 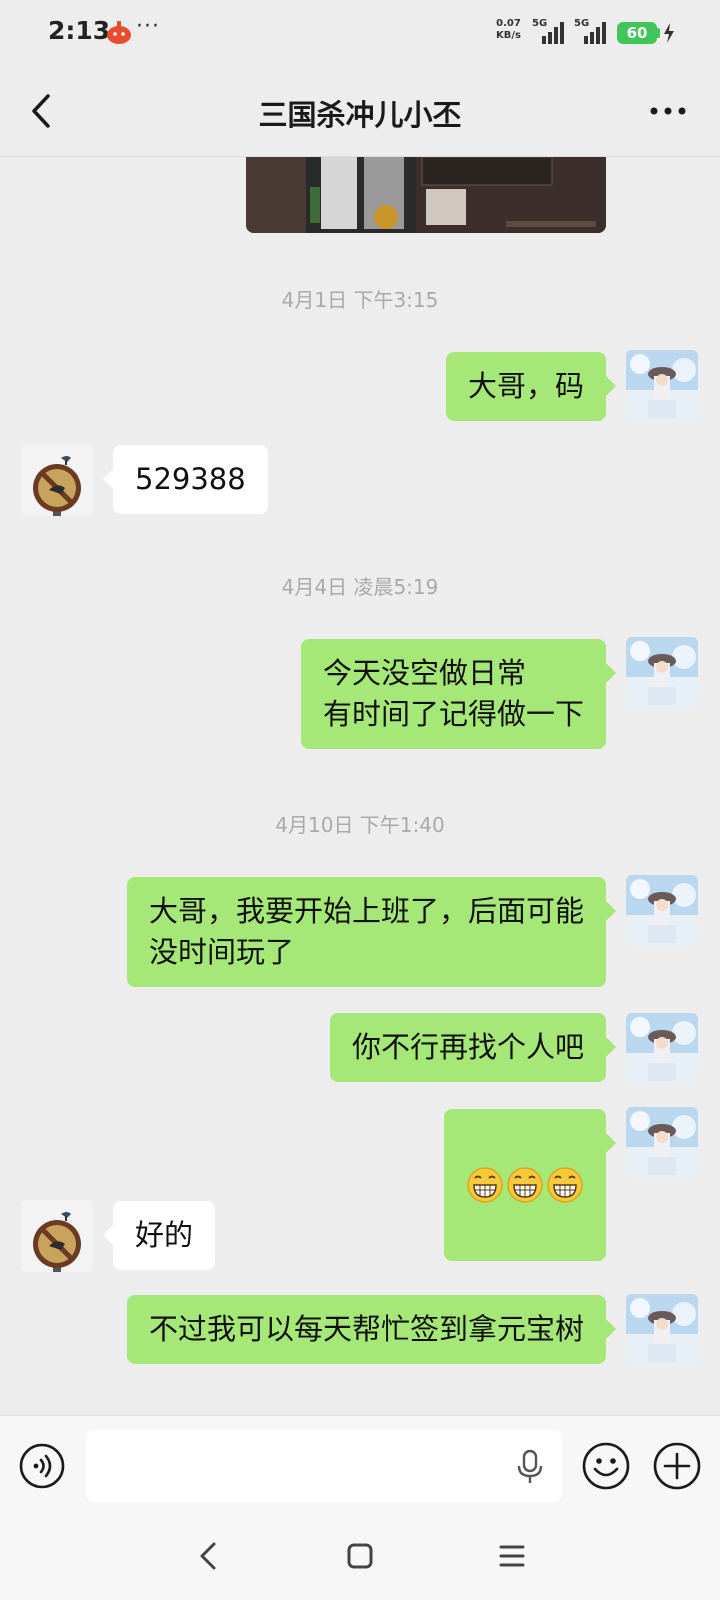 I want to click on outgoing-message: 大哥，我要开始上班了，后面可能 没时间玩了, so click(x=371, y=932).